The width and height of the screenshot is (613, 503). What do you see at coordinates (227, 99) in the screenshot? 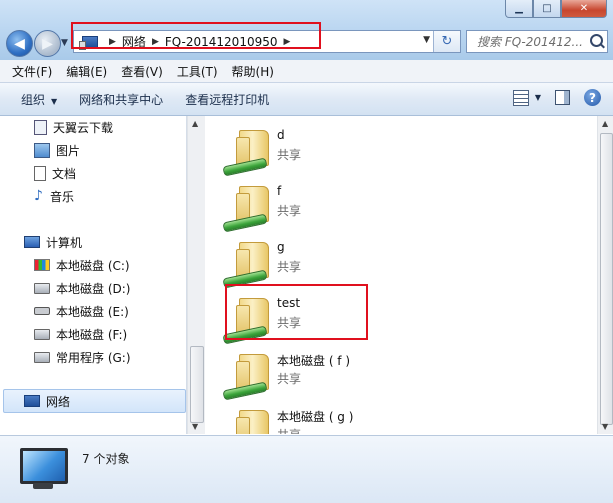
I see `remote-printers-button: 查看远程打印机` at bounding box center [227, 99].